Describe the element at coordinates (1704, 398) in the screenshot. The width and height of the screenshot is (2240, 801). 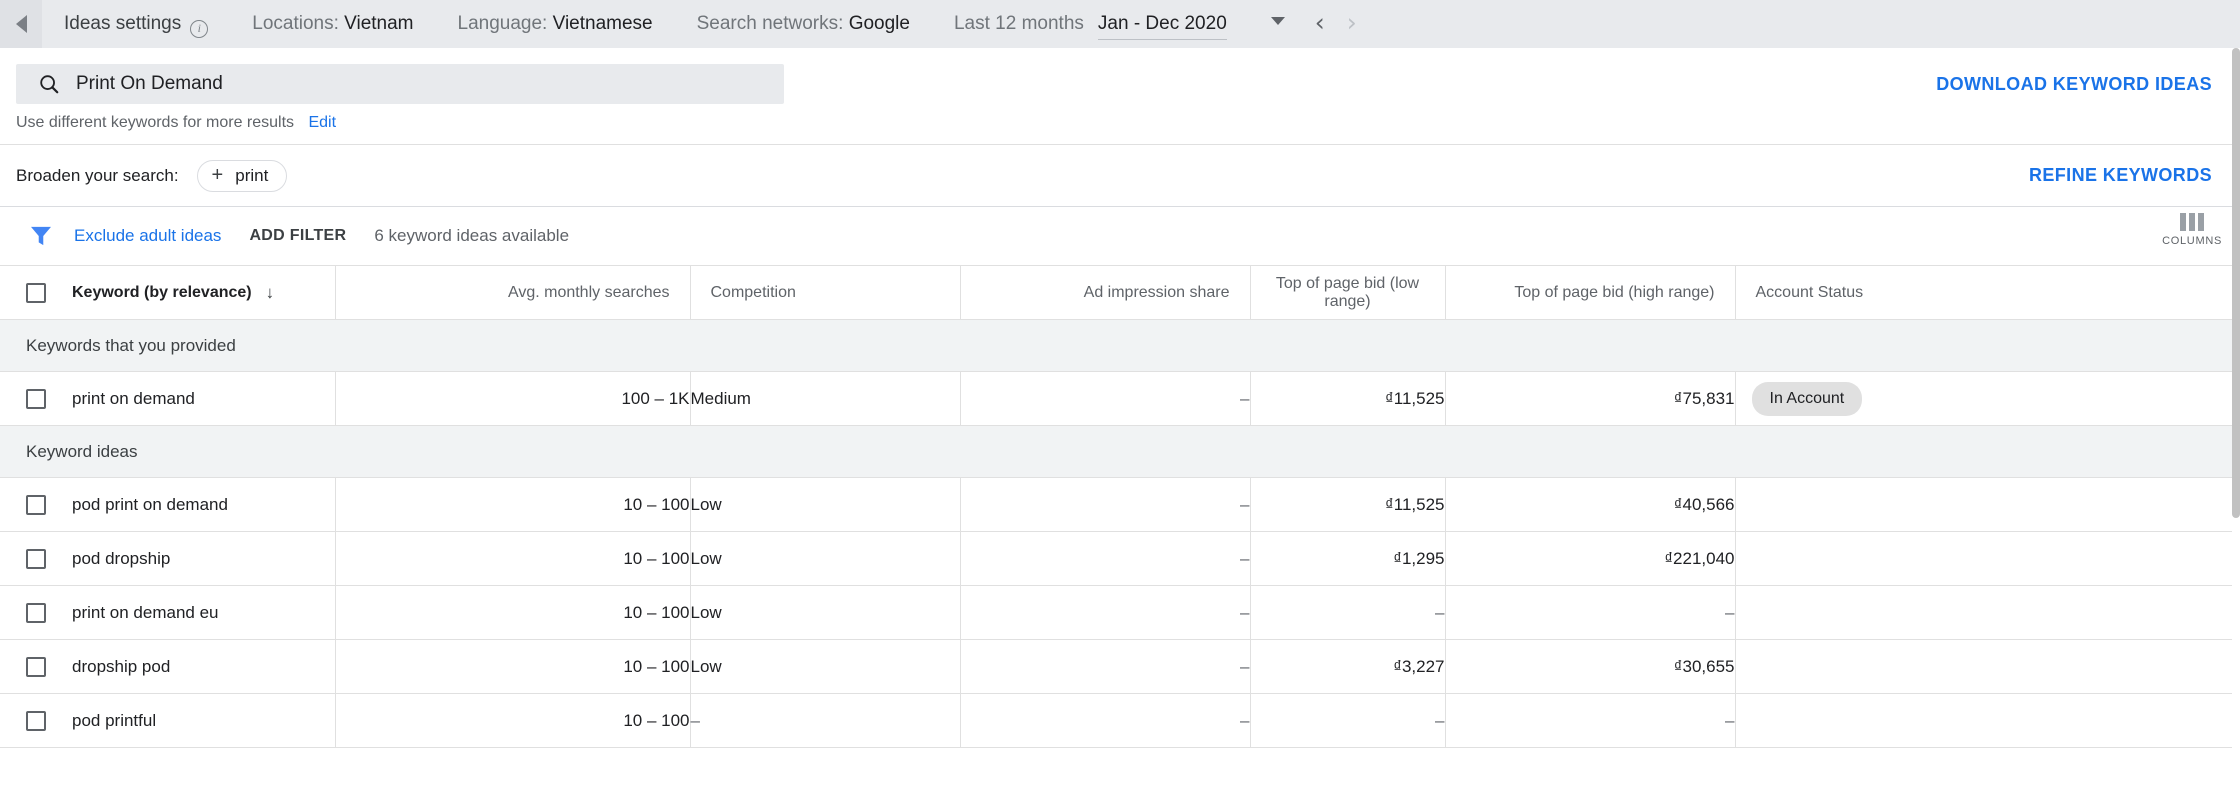
I see `cell-top-bid-high-value: ₫75,831` at that location.